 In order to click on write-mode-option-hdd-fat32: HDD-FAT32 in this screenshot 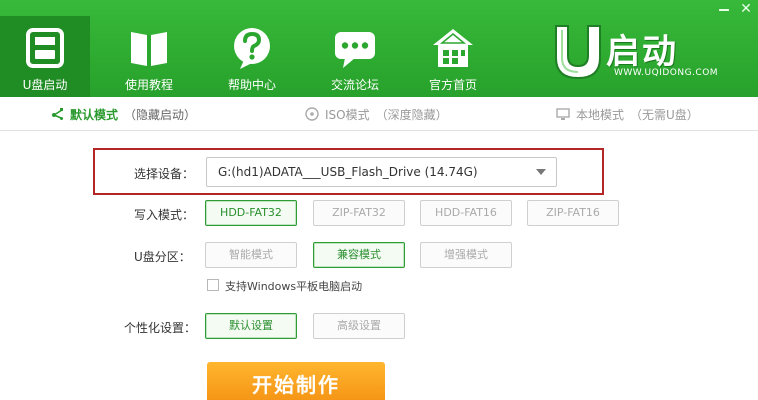, I will do `click(251, 213)`.